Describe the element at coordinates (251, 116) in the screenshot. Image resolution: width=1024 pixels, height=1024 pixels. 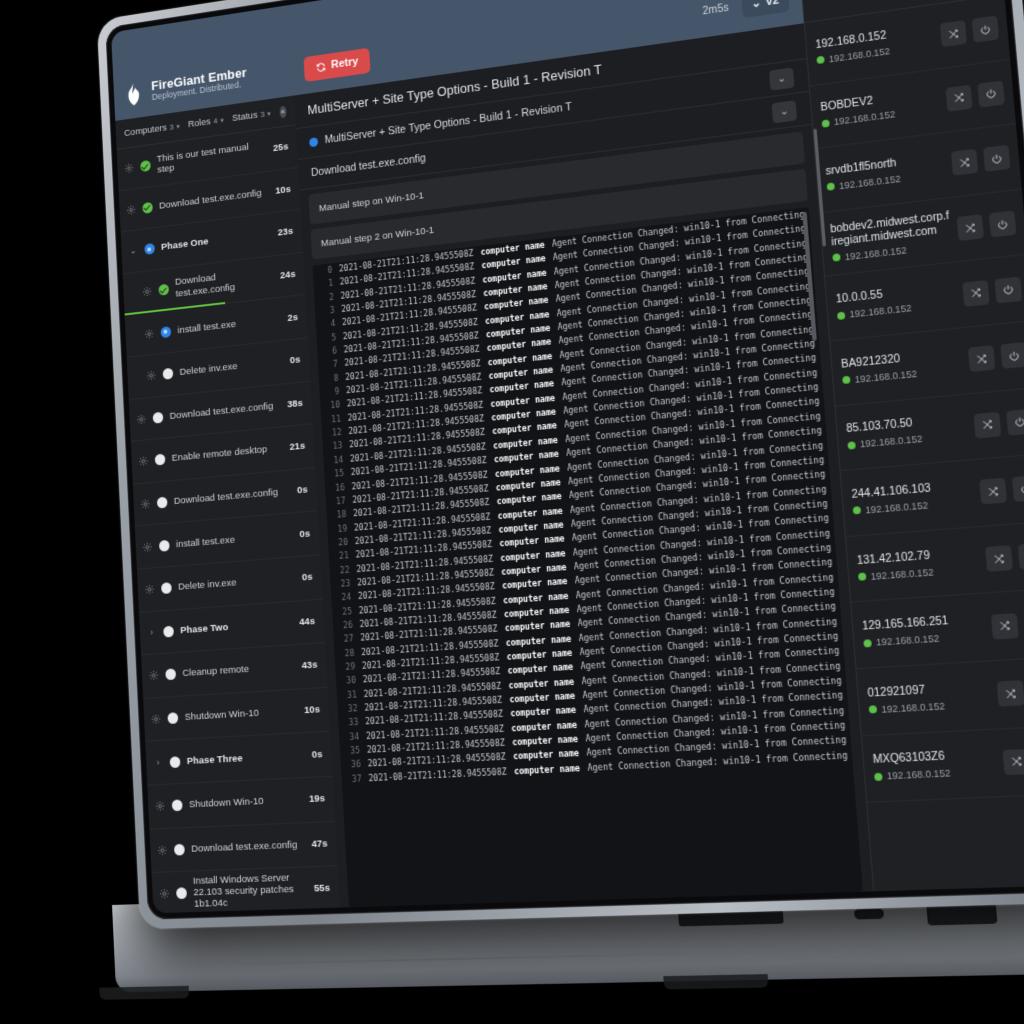
I see `filter-status: Status 3 ▾` at that location.